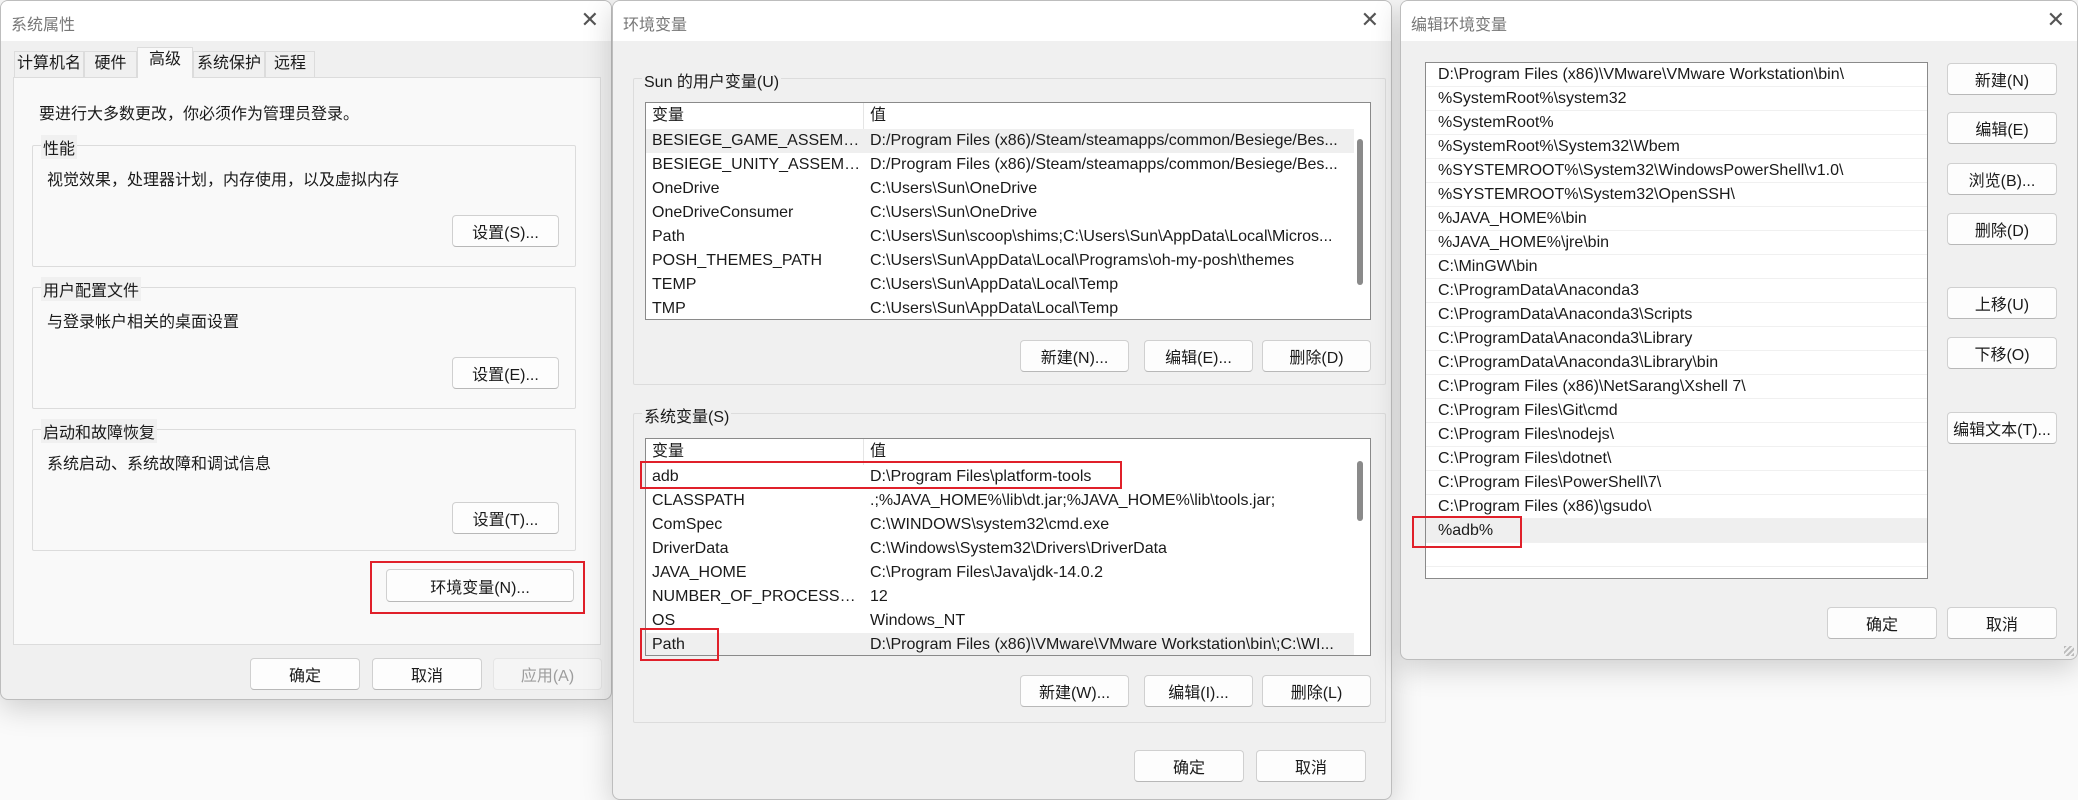 This screenshot has width=2078, height=800. I want to click on path-entry: C:\MinGW\bin, so click(1676, 267).